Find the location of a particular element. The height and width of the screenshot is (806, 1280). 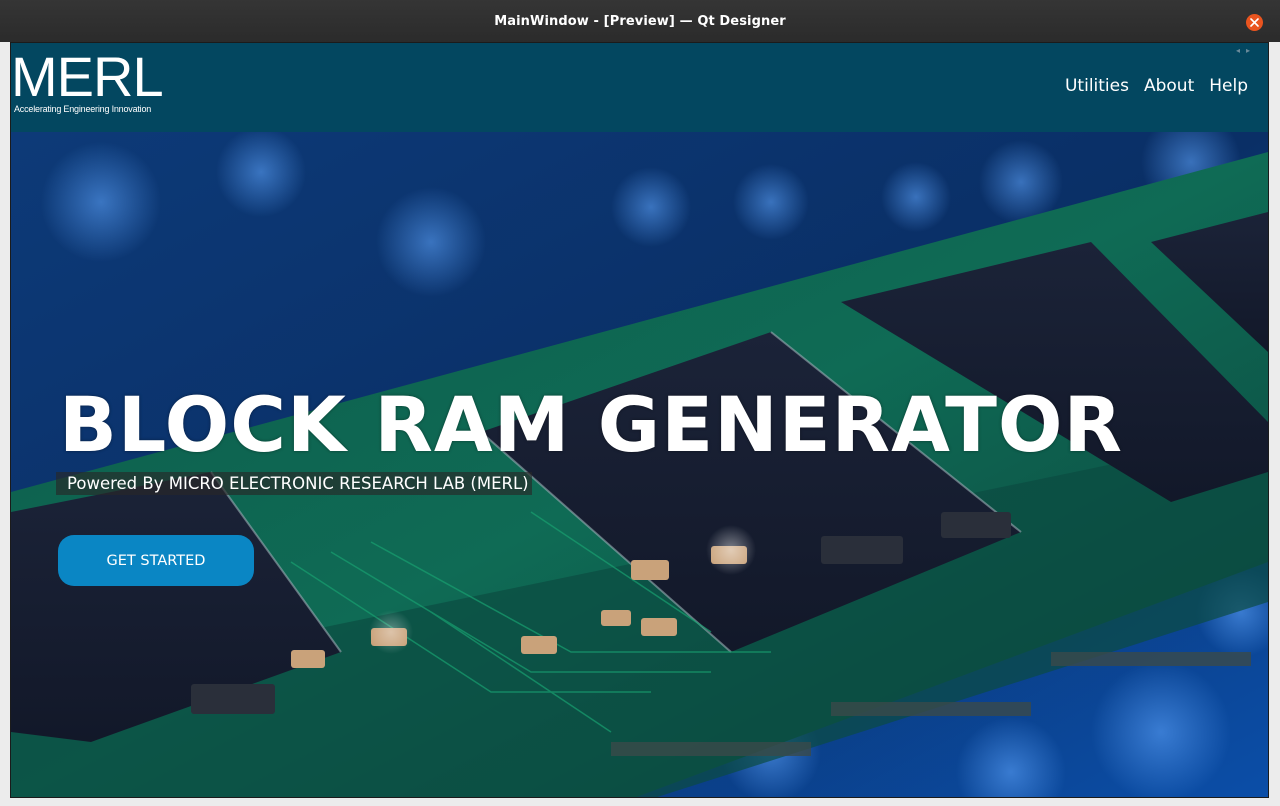

window-border-bottom is located at coordinates (640, 802).